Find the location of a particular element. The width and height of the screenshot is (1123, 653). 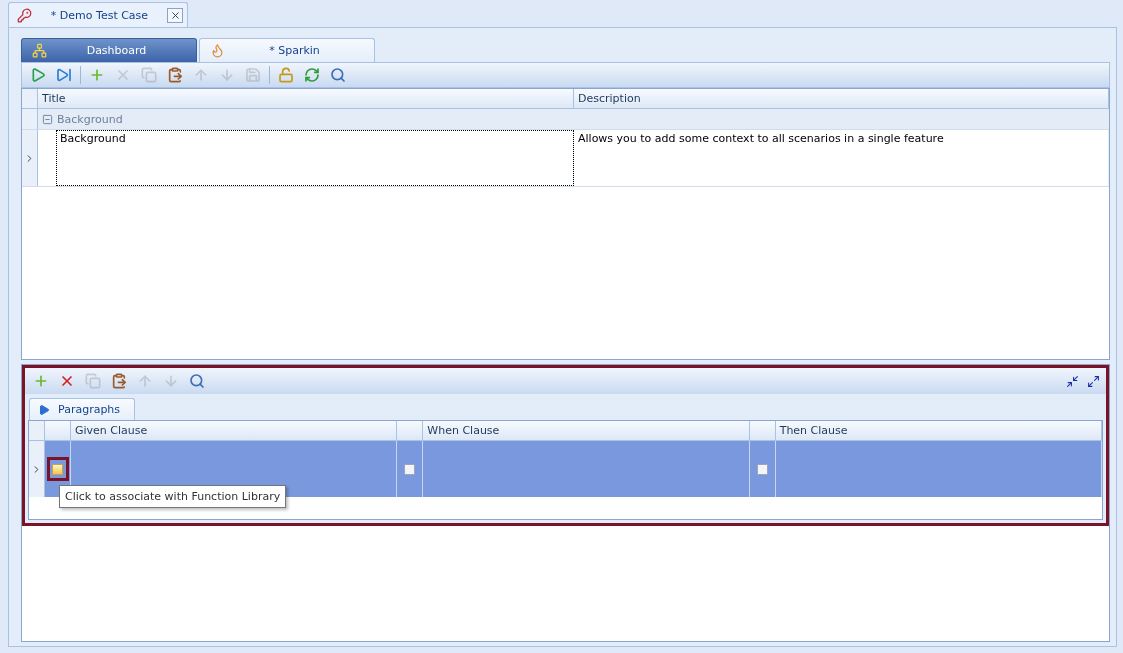

padlock-button is located at coordinates (286, 75).